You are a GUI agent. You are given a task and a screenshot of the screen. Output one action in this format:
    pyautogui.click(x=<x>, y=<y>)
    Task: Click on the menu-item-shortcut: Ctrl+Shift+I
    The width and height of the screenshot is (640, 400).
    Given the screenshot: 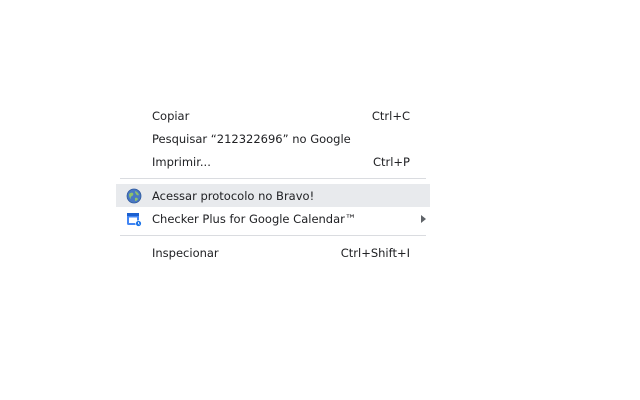 What is the action you would take?
    pyautogui.click(x=375, y=252)
    